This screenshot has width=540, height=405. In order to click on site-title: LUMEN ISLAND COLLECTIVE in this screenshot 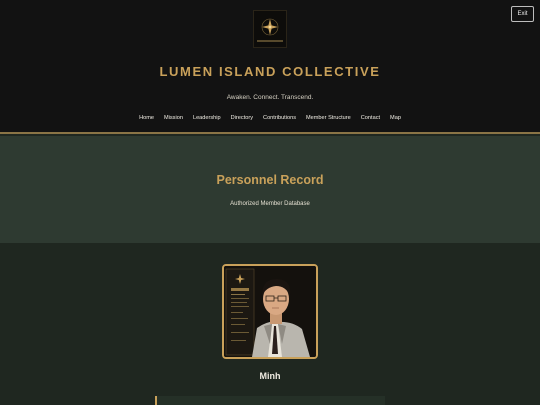, I will do `click(270, 71)`.